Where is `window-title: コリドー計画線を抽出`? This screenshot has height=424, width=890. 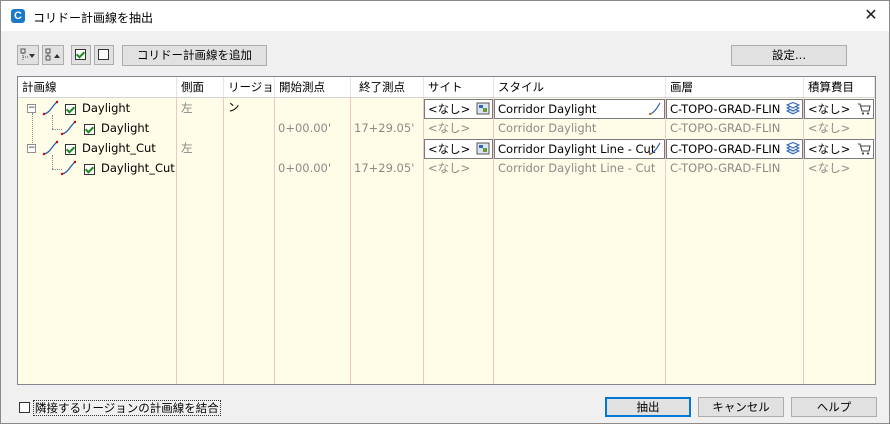 window-title: コリドー計画線を抽出 is located at coordinates (93, 18).